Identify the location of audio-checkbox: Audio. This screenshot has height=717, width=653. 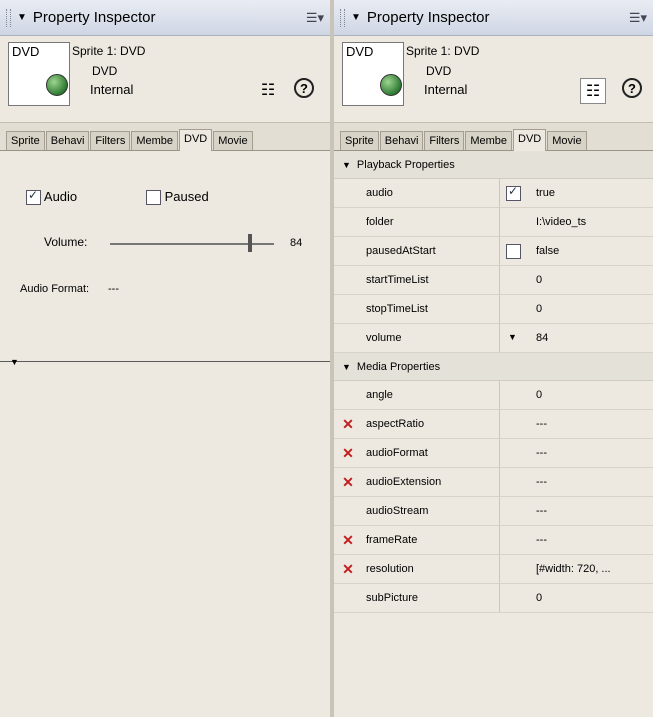
(51, 197).